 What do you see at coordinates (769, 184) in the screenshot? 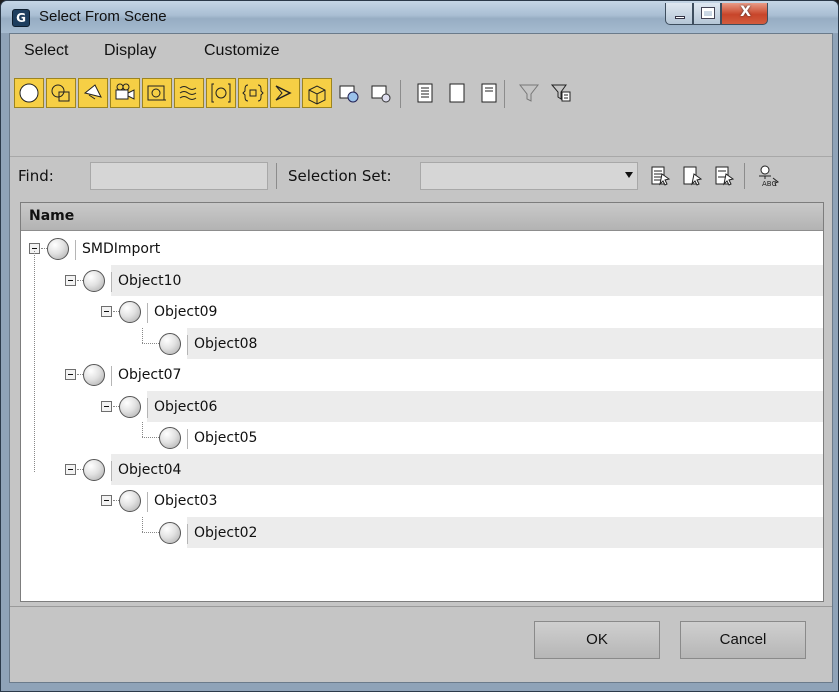
I see `svg-text: ABC` at bounding box center [769, 184].